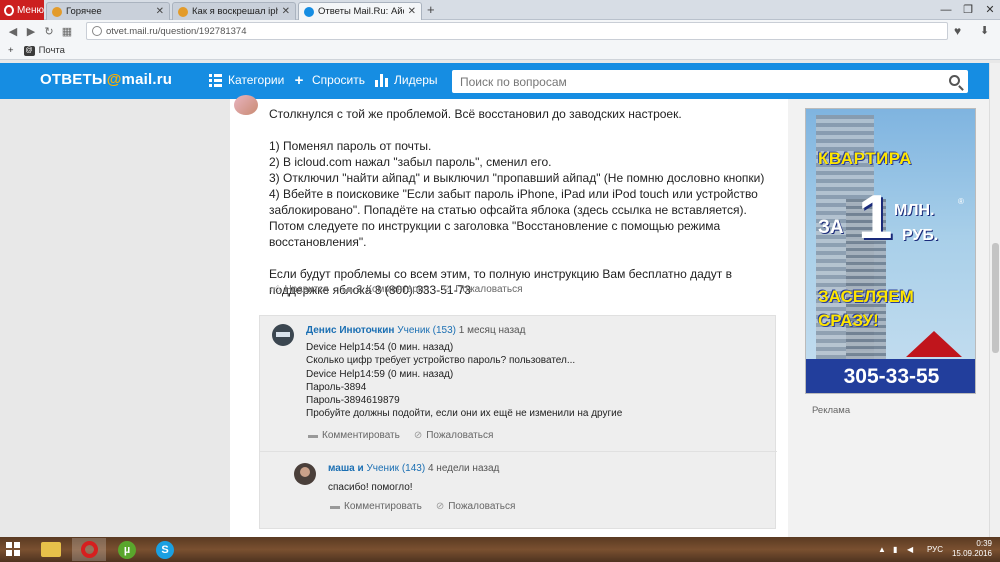 This screenshot has width=1000, height=562. What do you see at coordinates (500, 549) in the screenshot?
I see `windows-taskbar: µ S ▲ ▮ ◀ РУС 0:39 15.09.2016` at bounding box center [500, 549].